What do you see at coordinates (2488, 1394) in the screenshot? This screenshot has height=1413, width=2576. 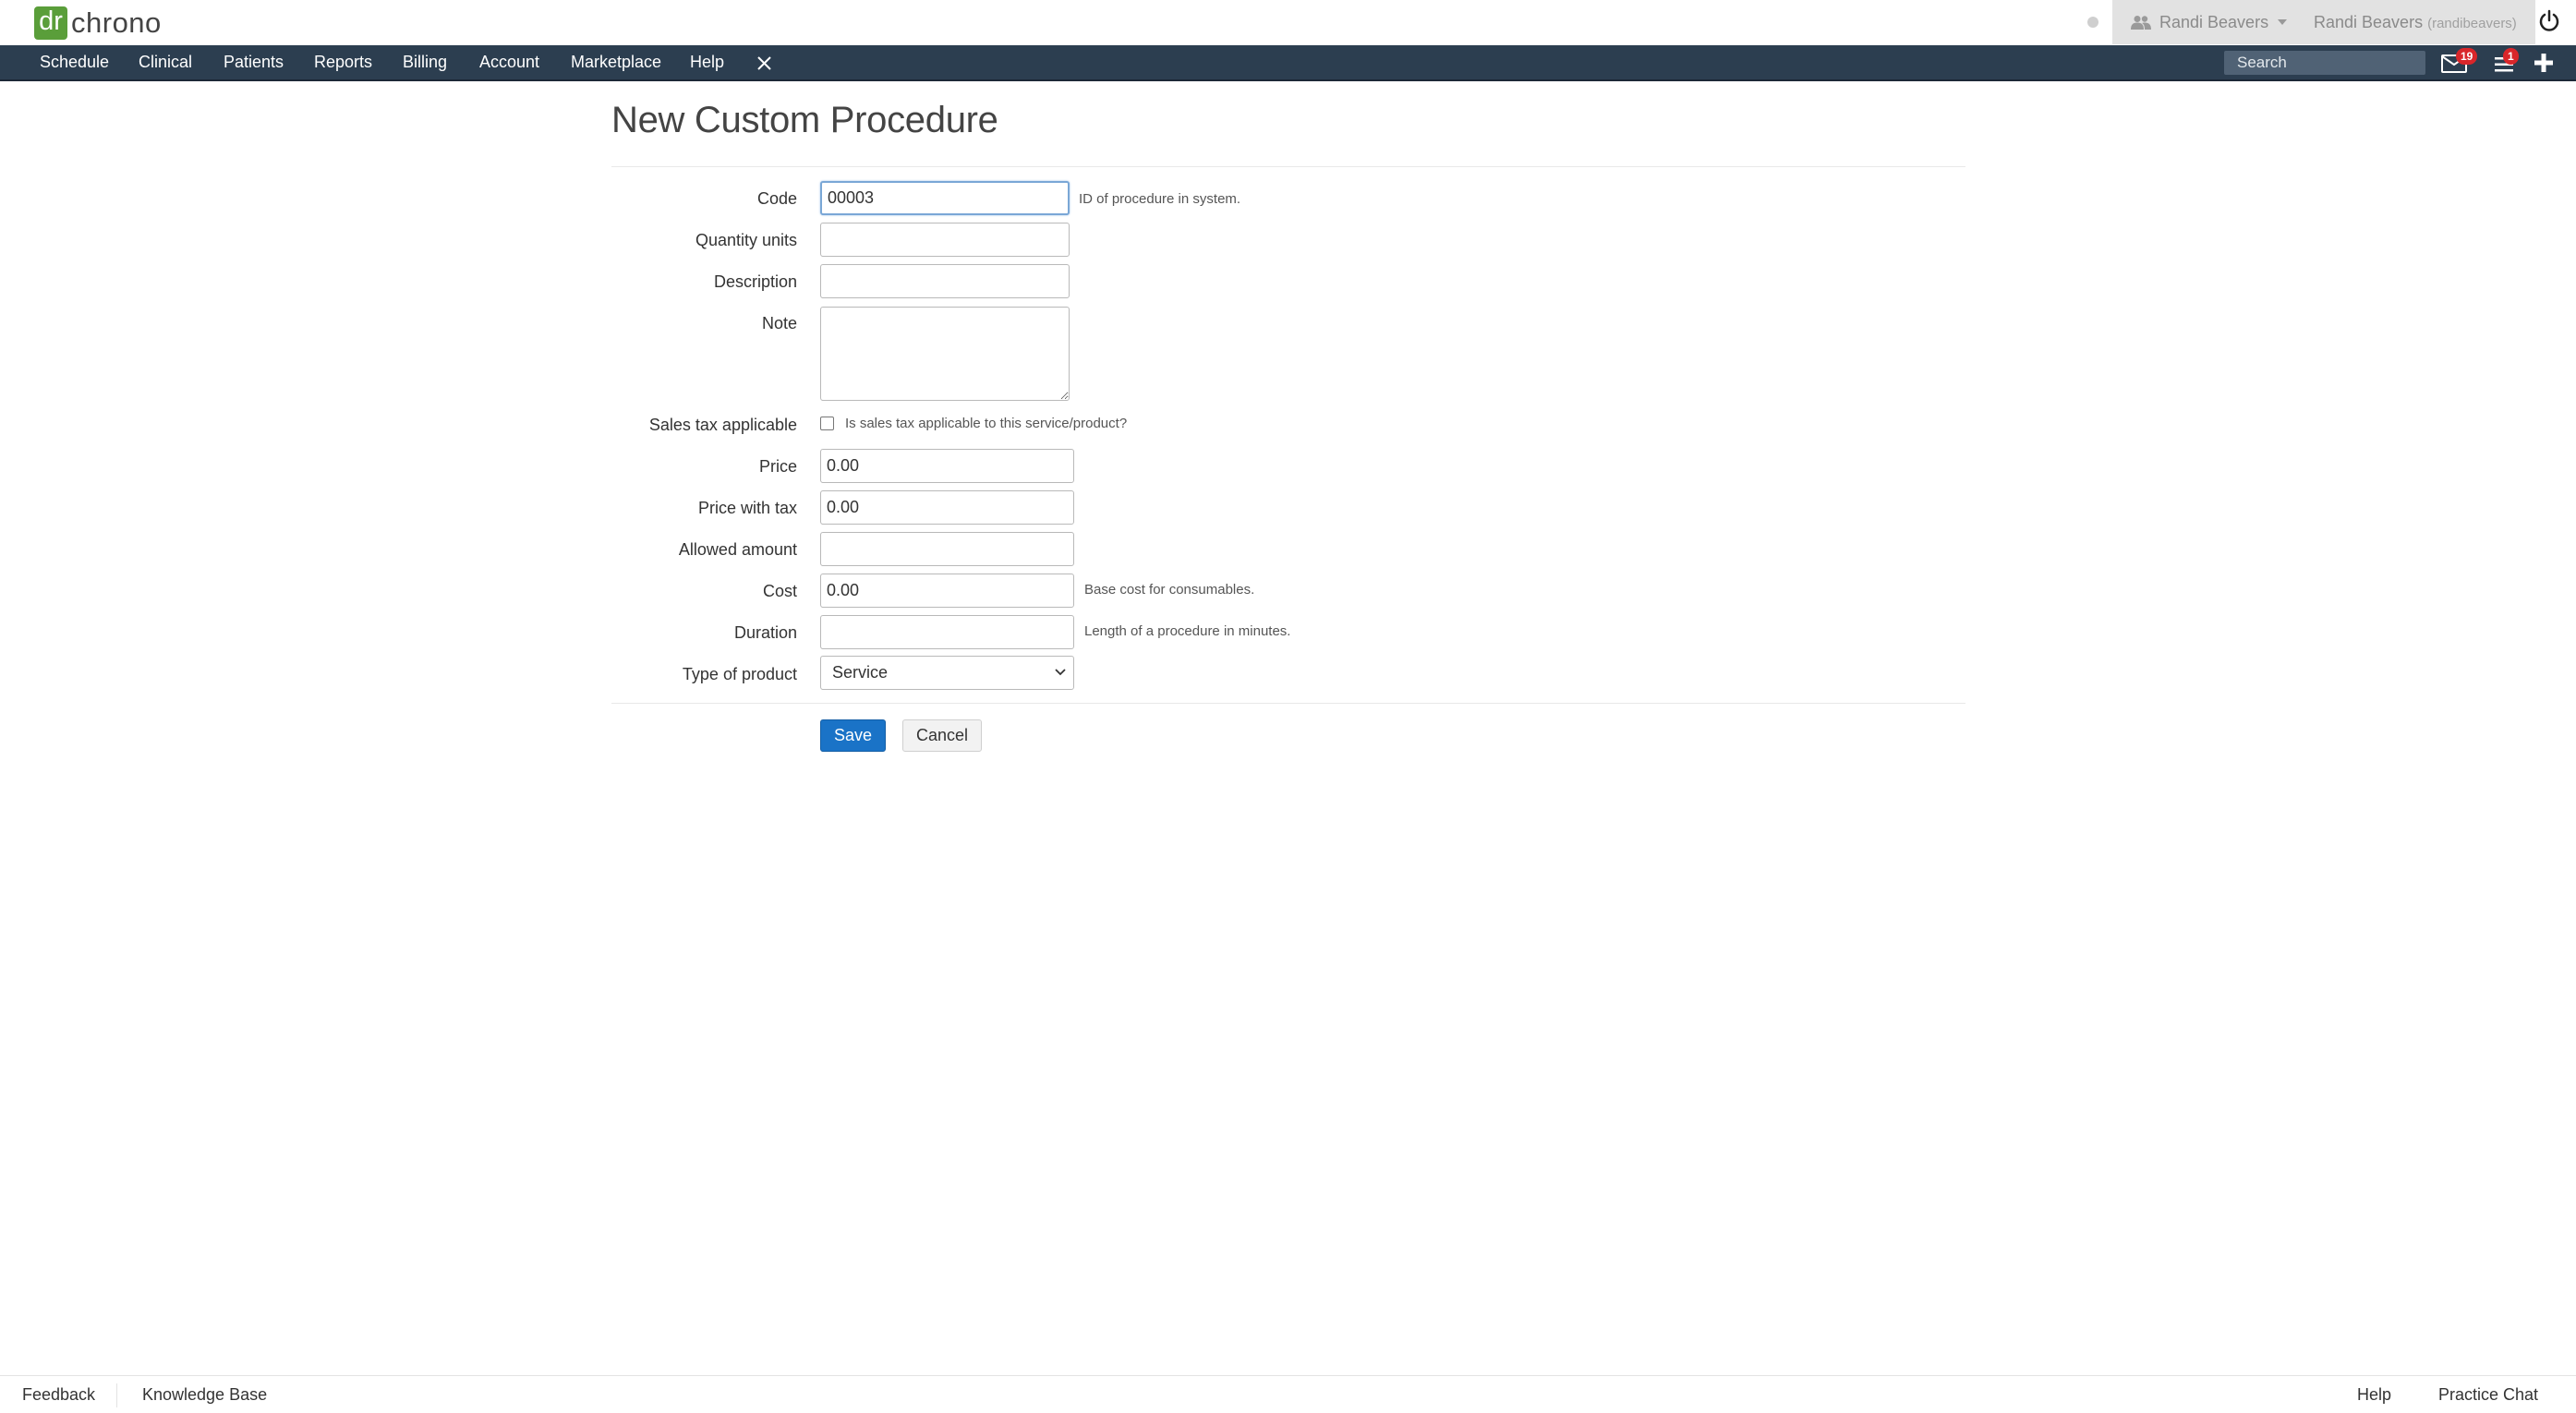 I see `practice-chat-link: Practice Chat` at bounding box center [2488, 1394].